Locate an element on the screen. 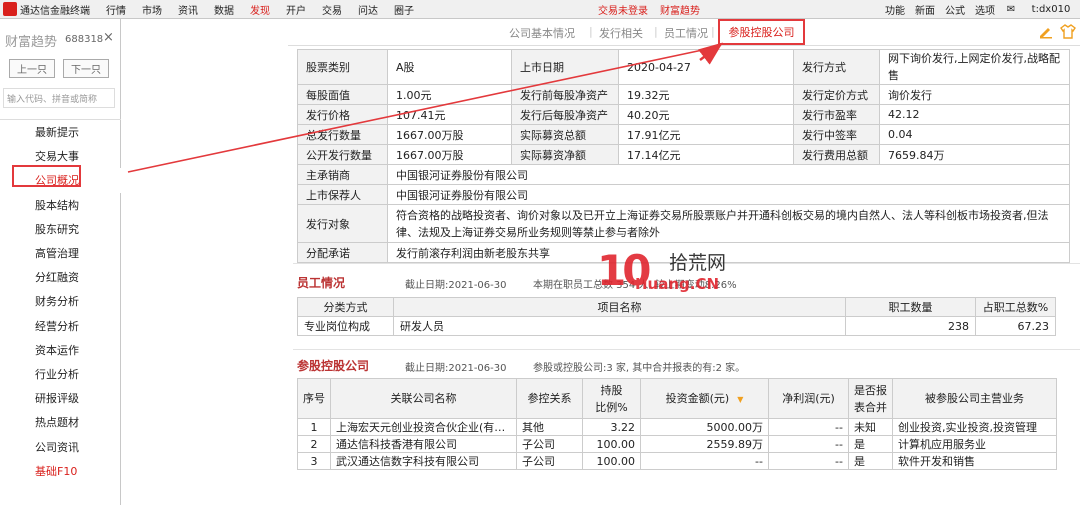  staff-section-title: 员工情况 is located at coordinates (321, 283).